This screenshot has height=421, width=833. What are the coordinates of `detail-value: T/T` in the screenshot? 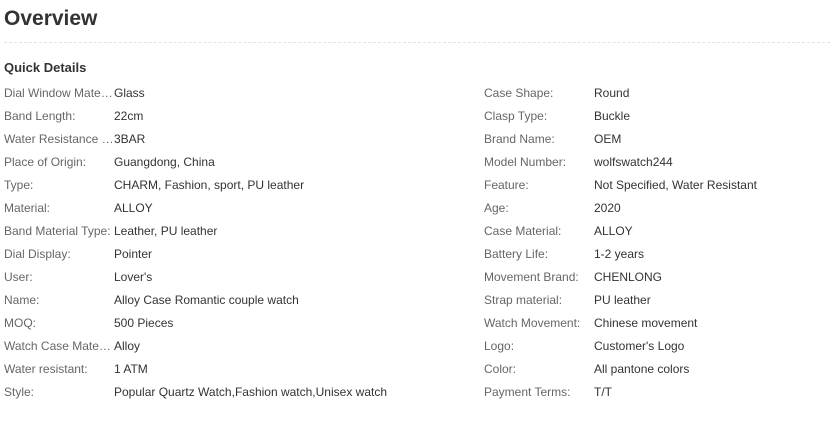 It's located at (603, 392).